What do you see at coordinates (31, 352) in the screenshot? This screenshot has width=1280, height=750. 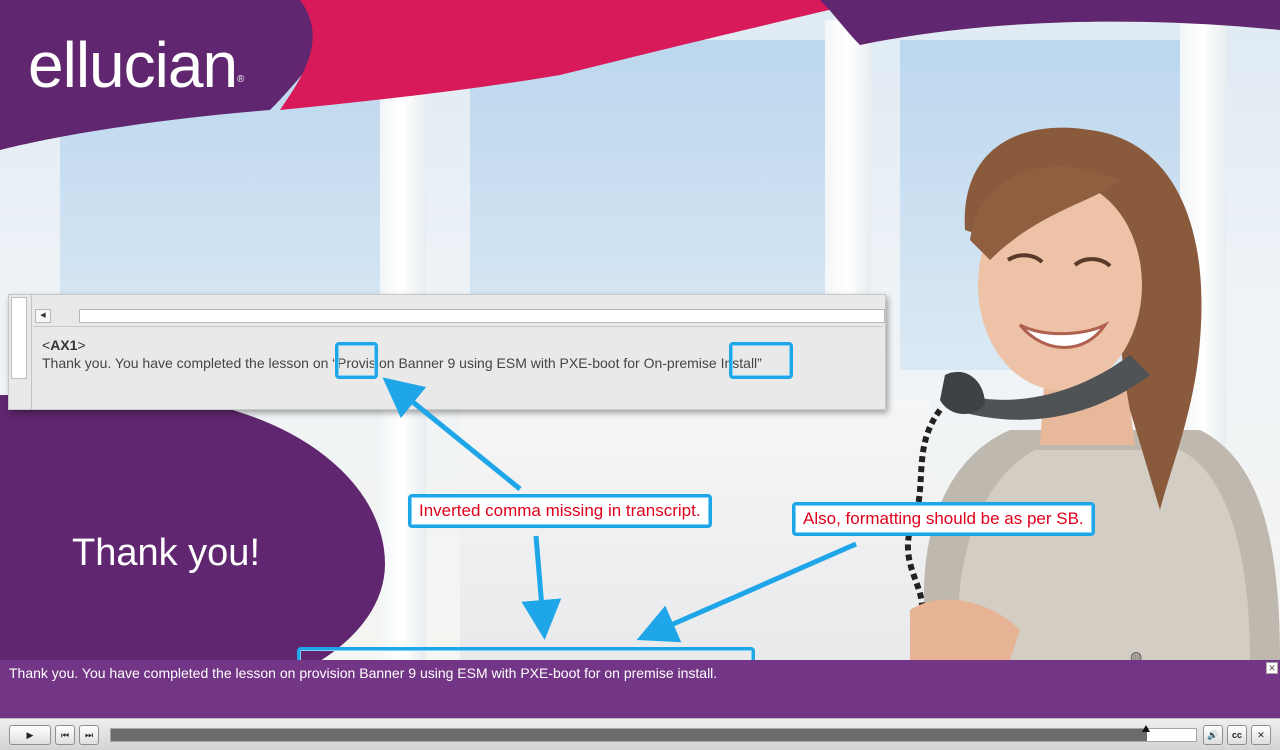 I see `panel-divider` at bounding box center [31, 352].